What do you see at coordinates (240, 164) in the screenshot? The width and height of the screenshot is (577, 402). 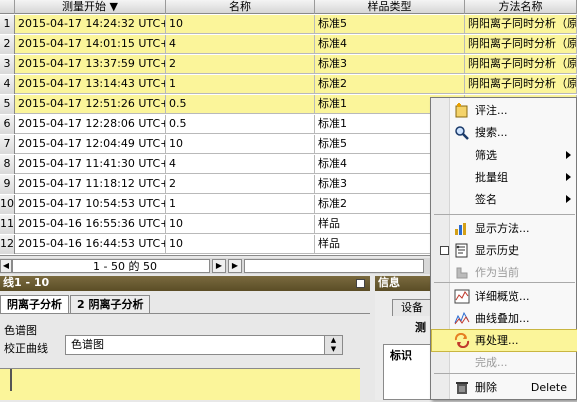 I see `cell-name: 4` at bounding box center [240, 164].